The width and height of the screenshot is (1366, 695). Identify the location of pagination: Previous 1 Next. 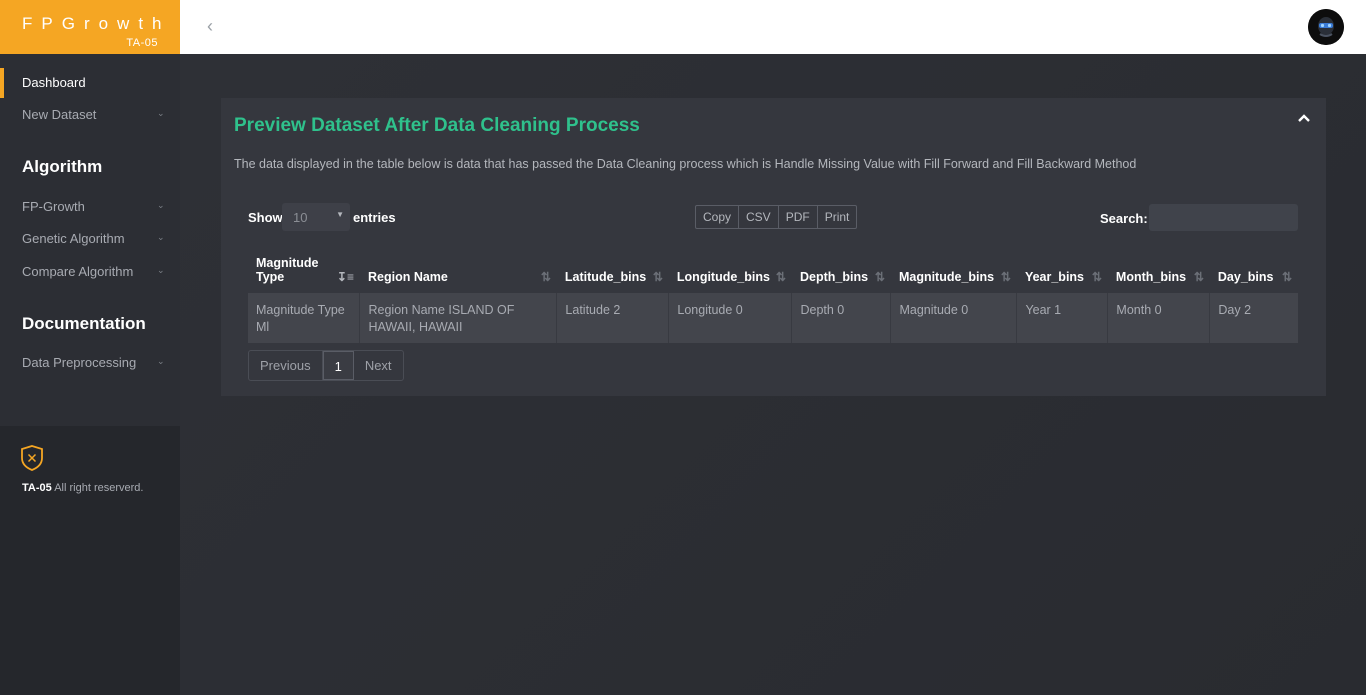
(326, 365).